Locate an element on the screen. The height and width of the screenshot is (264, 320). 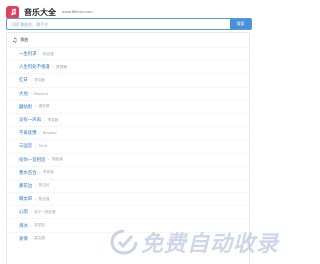
panel-header: ♫ 歌曲 is located at coordinates (20, 40).